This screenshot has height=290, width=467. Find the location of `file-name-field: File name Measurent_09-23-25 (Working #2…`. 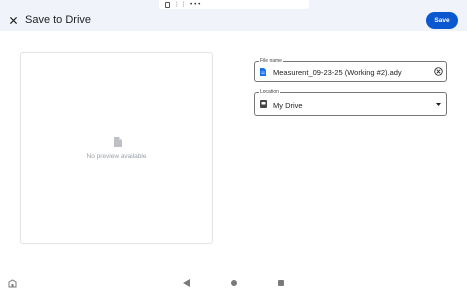

file-name-field: File name Measurent_09-23-25 (Working #2… is located at coordinates (350, 70).